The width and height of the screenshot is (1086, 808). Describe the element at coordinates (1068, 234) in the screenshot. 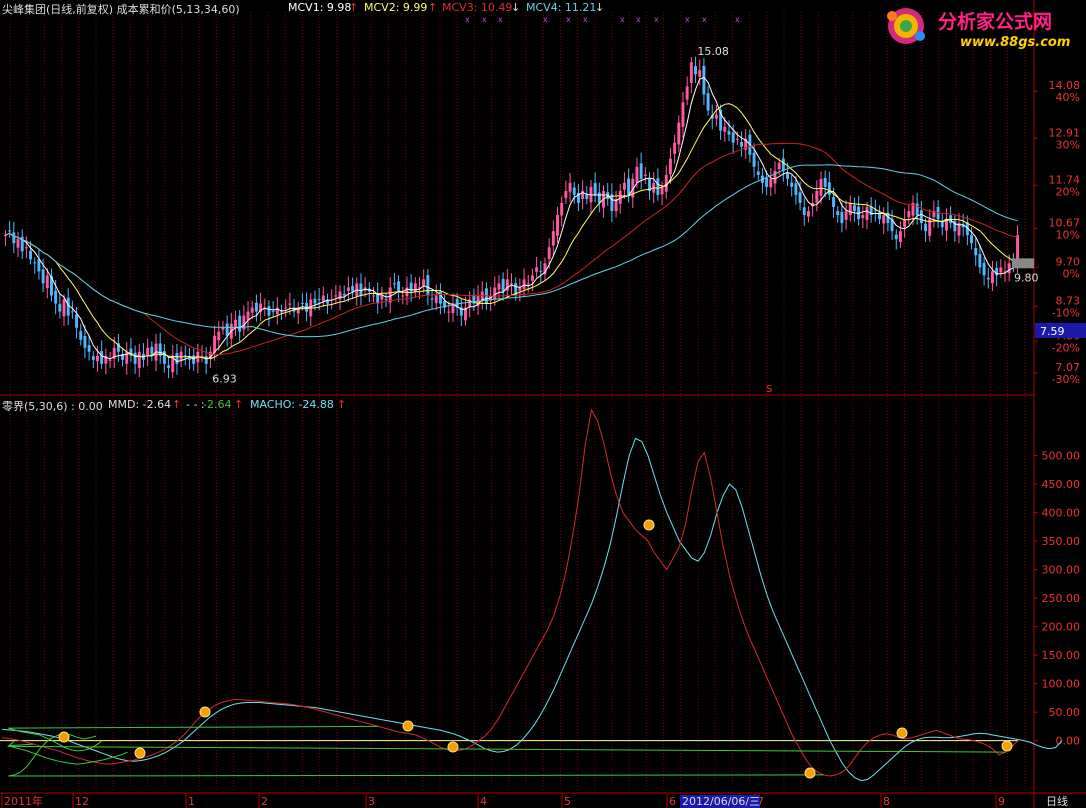

I see `pct-label: 10%` at that location.